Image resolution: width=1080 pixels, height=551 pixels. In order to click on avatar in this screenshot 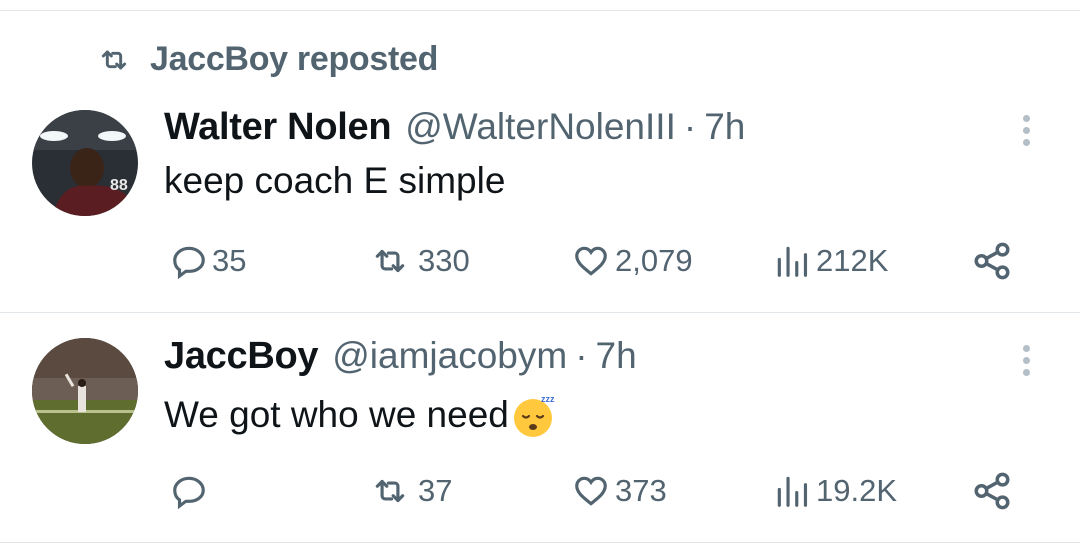, I will do `click(85, 391)`.